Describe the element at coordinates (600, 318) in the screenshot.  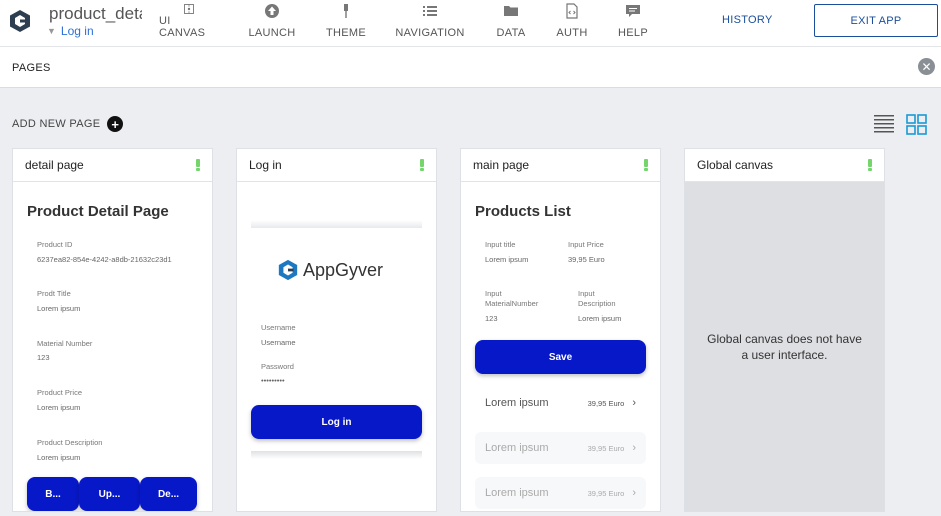
I see `input-value: Lorem ipsum` at that location.